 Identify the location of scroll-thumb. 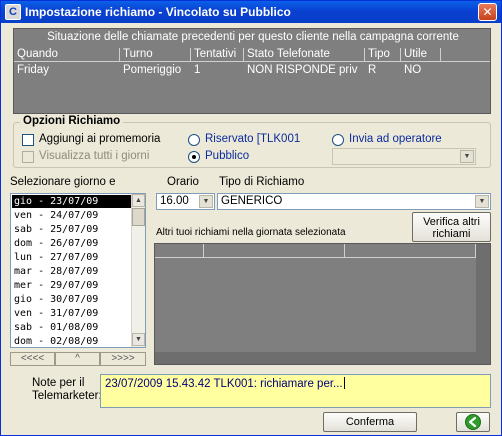
(138, 217).